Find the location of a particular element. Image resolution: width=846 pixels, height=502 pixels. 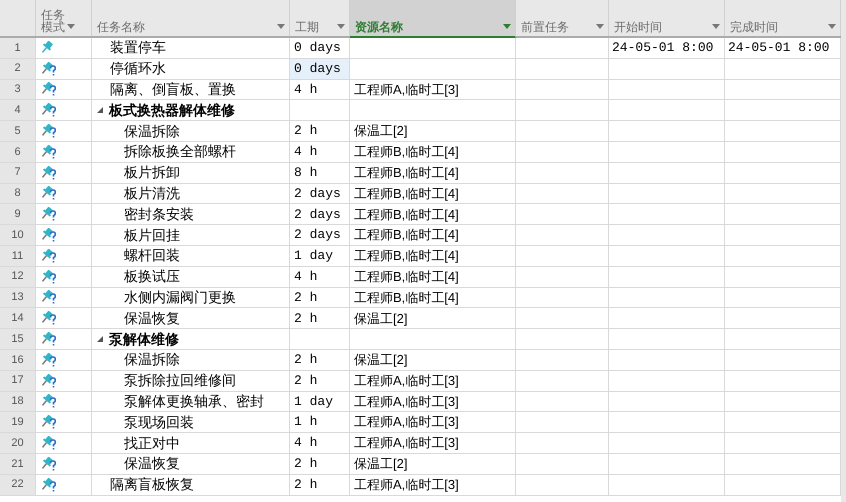

task-name: 隔离、倒盲板、置换 is located at coordinates (173, 89).